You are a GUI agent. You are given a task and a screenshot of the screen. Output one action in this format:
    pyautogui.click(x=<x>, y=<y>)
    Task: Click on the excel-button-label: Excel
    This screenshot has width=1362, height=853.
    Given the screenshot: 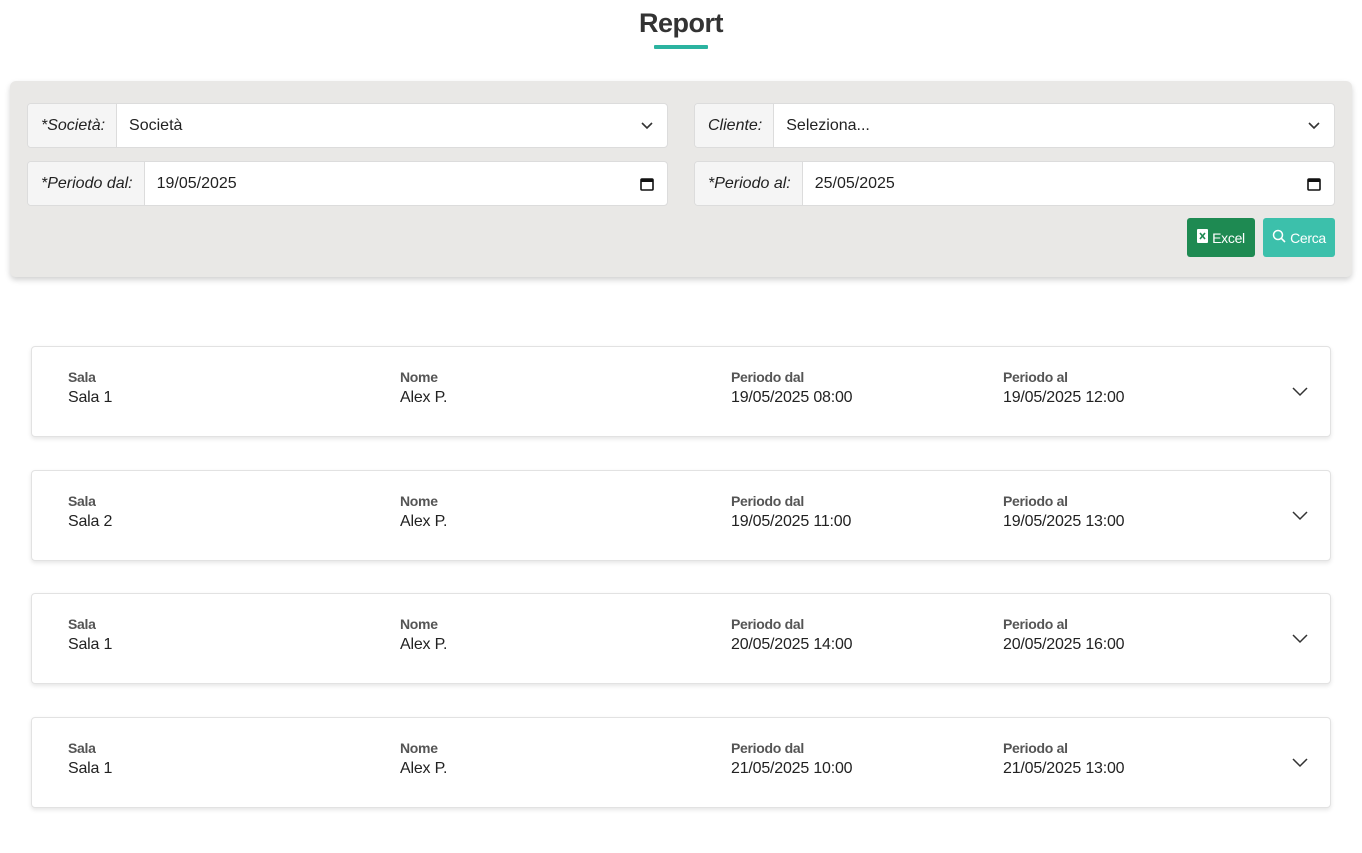 What is the action you would take?
    pyautogui.click(x=1228, y=237)
    